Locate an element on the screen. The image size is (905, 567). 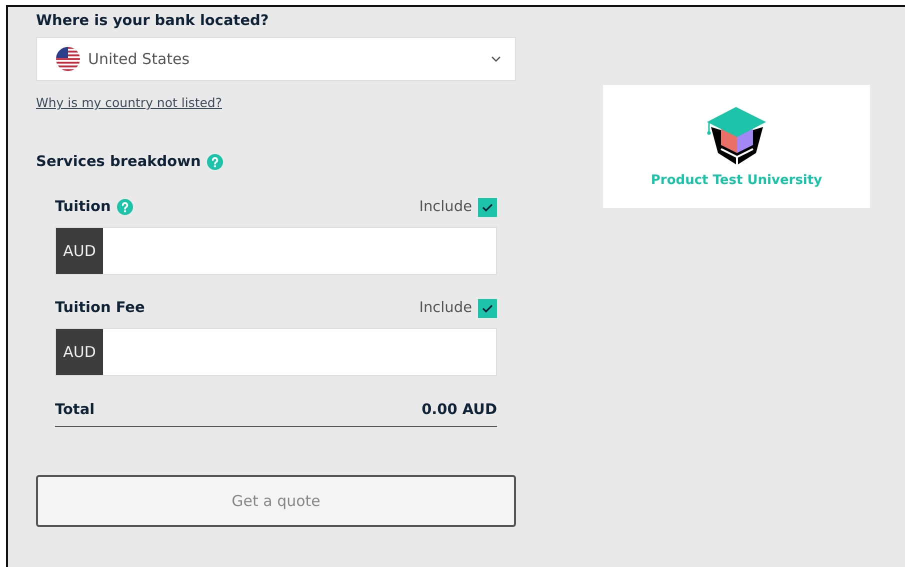
university-name: Product Test University is located at coordinates (736, 180).